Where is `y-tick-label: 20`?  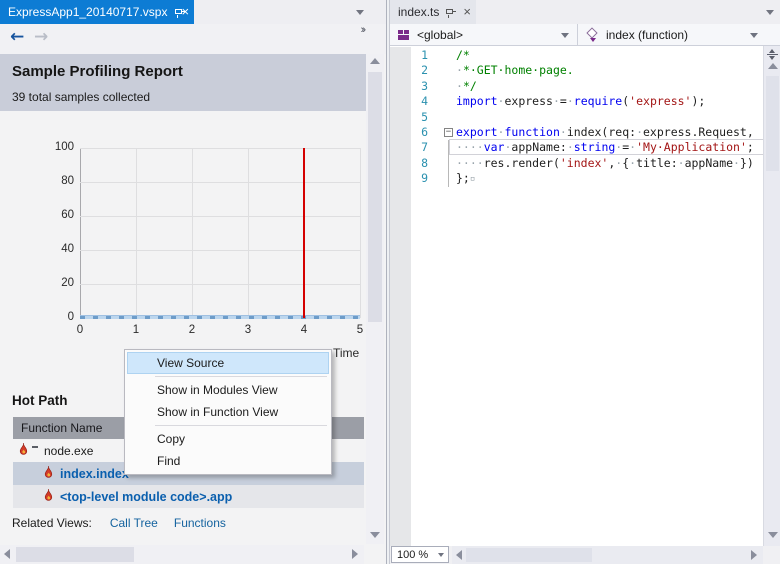
y-tick-label: 20 is located at coordinates (67, 283).